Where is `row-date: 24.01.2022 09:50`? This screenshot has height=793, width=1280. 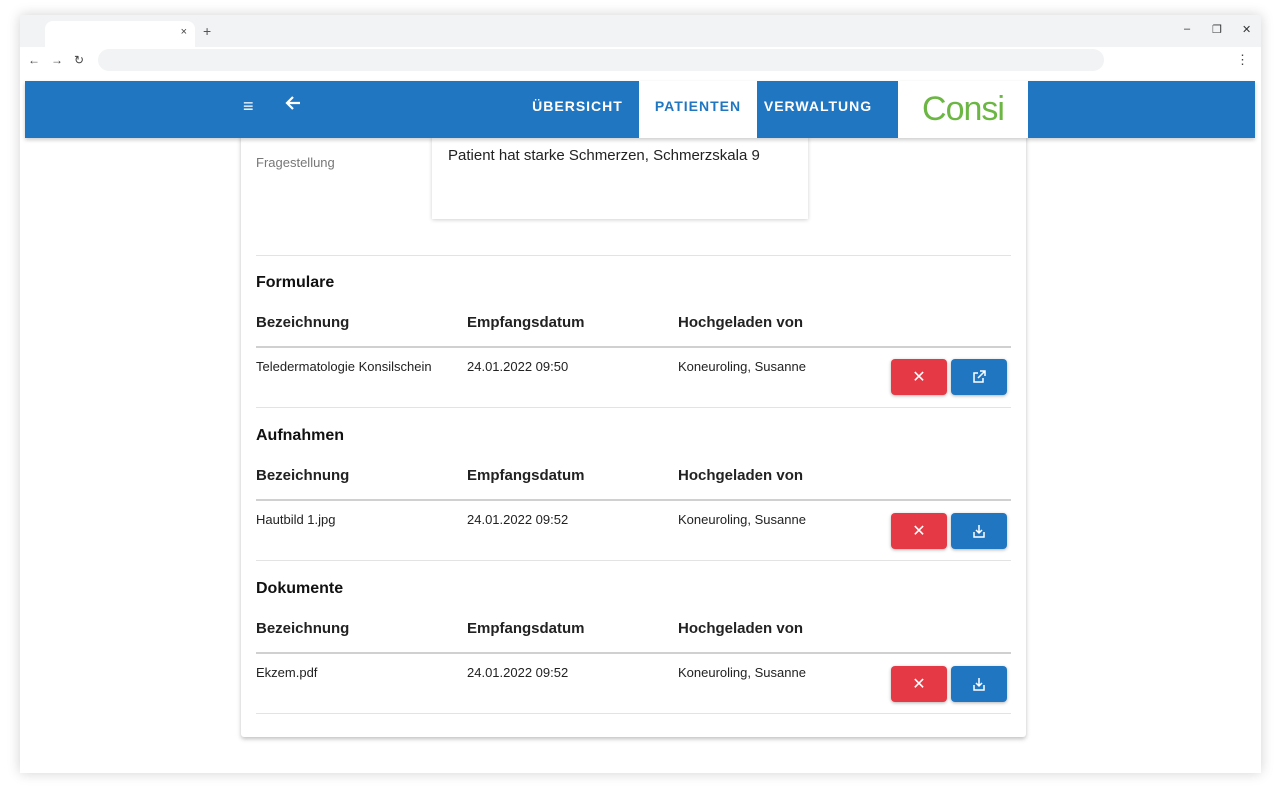
row-date: 24.01.2022 09:50 is located at coordinates (518, 366).